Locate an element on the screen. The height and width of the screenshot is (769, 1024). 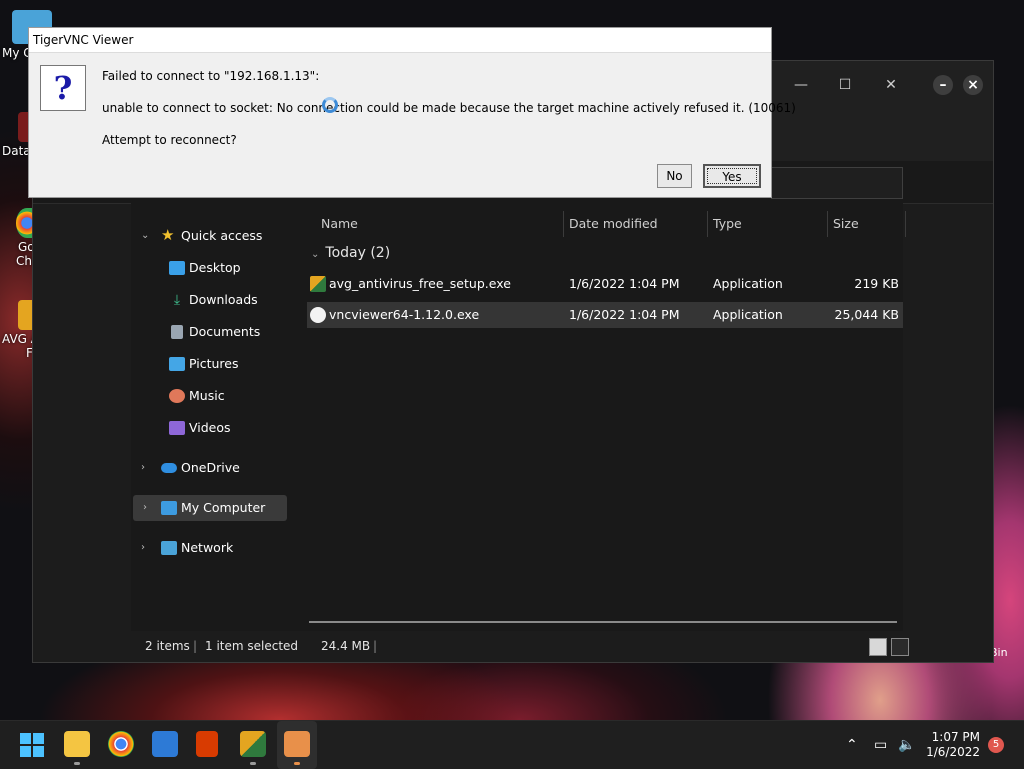
videos-icon is located at coordinates (177, 428).